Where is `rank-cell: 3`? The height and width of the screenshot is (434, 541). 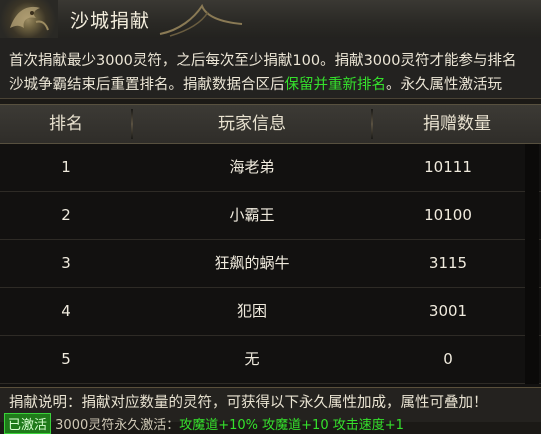
rank-cell: 3 is located at coordinates (66, 263).